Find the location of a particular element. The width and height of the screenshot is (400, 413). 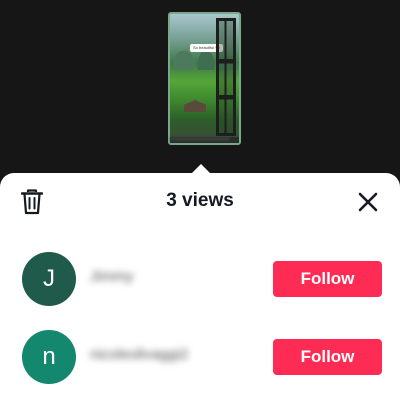

avatar: J is located at coordinates (49, 279).